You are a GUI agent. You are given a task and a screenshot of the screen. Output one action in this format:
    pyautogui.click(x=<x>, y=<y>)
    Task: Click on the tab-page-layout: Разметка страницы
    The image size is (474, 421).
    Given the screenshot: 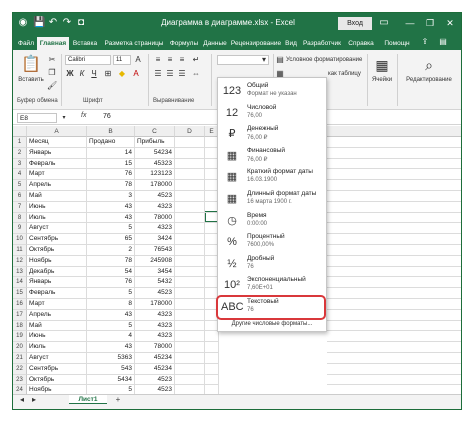 What is the action you would take?
    pyautogui.click(x=134, y=43)
    